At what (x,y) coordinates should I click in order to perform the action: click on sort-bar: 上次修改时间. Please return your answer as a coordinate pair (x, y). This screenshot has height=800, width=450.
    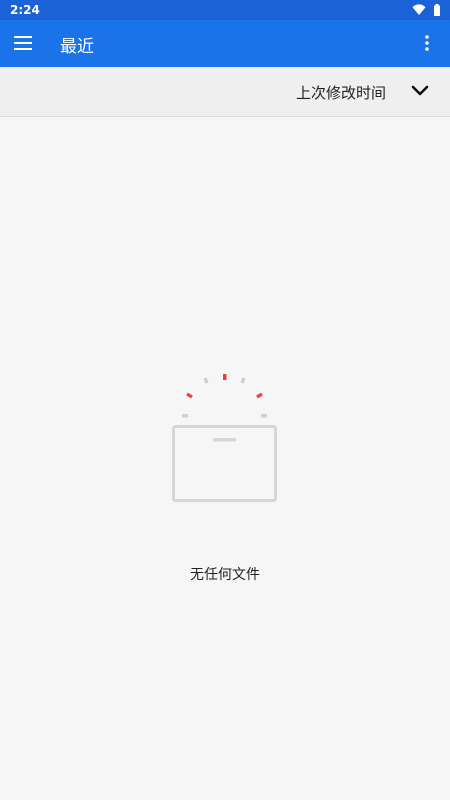
    Looking at the image, I should click on (225, 92).